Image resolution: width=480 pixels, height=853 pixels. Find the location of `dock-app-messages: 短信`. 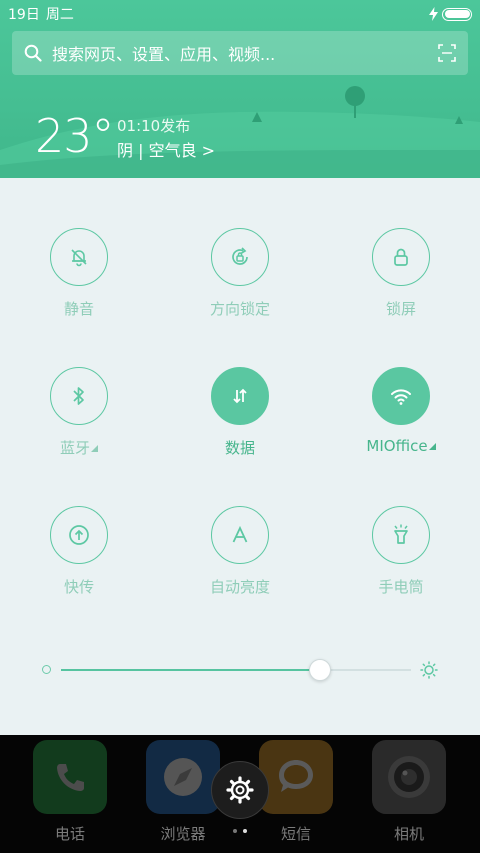

dock-app-messages: 短信 is located at coordinates (296, 792).